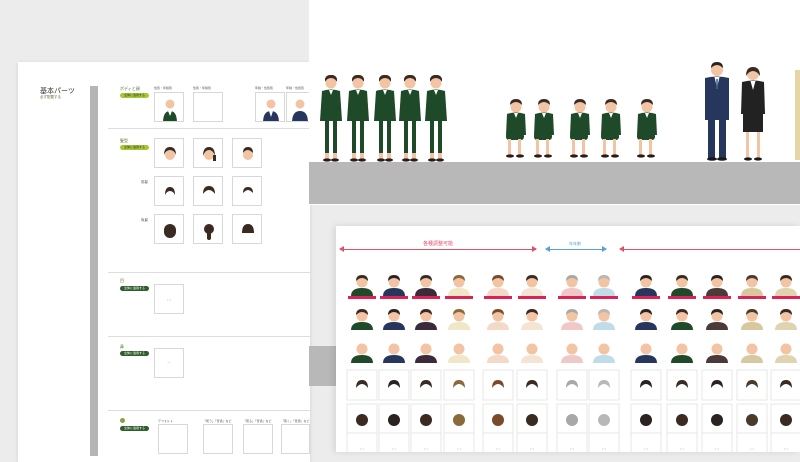  What do you see at coordinates (94, 271) in the screenshot?
I see `sheet-scrollbar` at bounding box center [94, 271].